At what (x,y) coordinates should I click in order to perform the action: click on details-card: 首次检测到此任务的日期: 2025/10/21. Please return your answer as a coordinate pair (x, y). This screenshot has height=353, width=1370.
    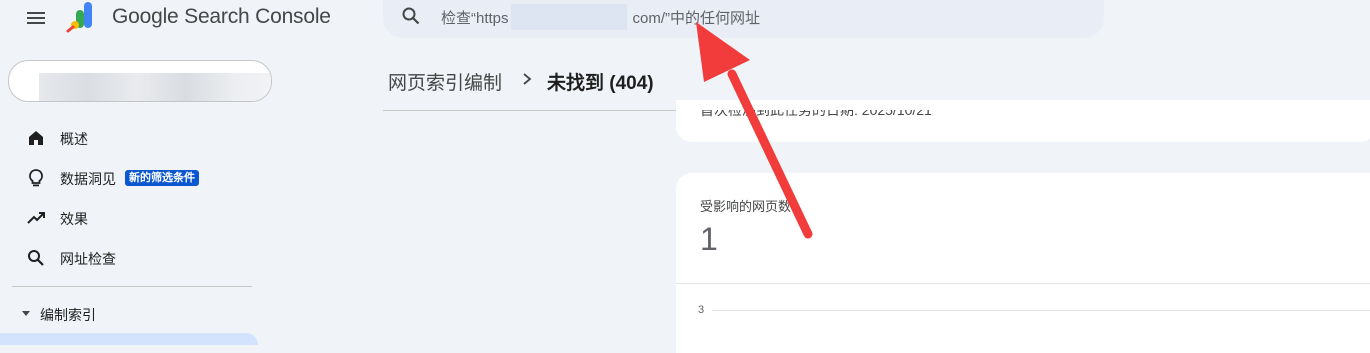
    Looking at the image, I should click on (1023, 121).